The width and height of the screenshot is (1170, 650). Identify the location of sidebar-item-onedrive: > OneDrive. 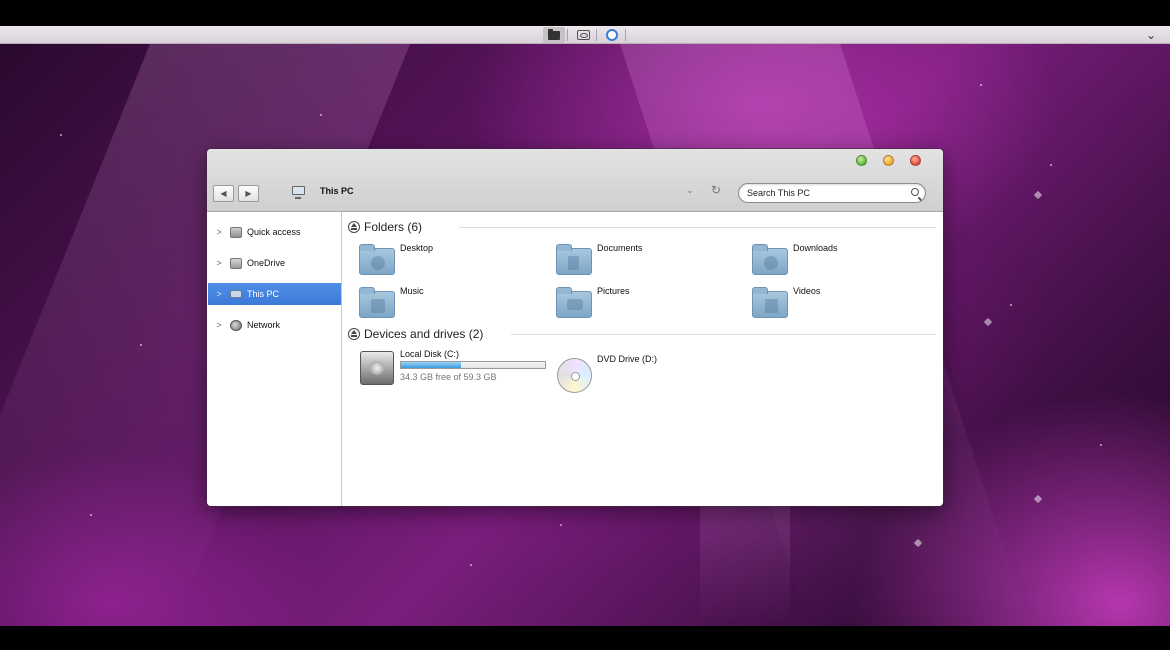
(274, 263).